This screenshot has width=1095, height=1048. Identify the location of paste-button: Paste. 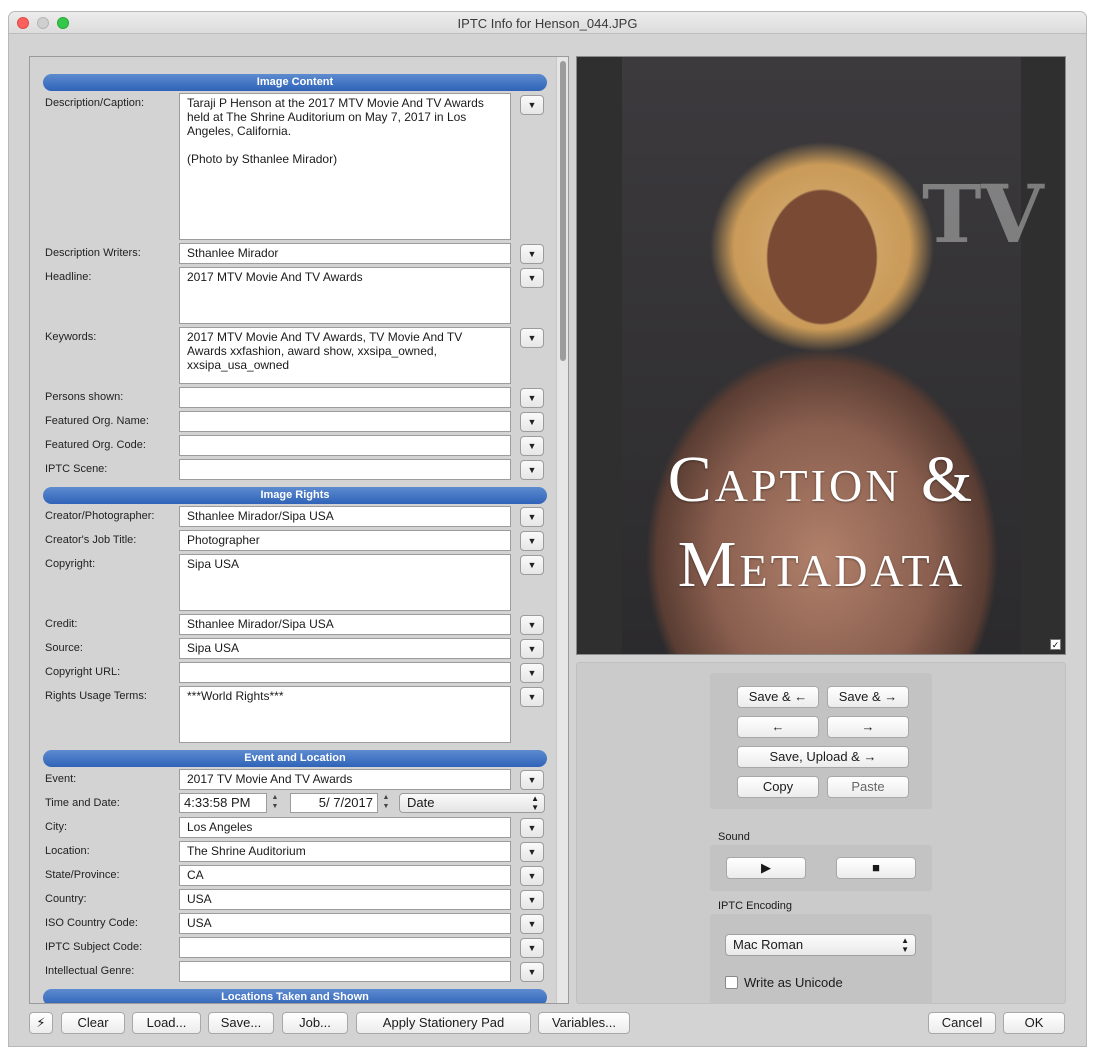
(868, 787).